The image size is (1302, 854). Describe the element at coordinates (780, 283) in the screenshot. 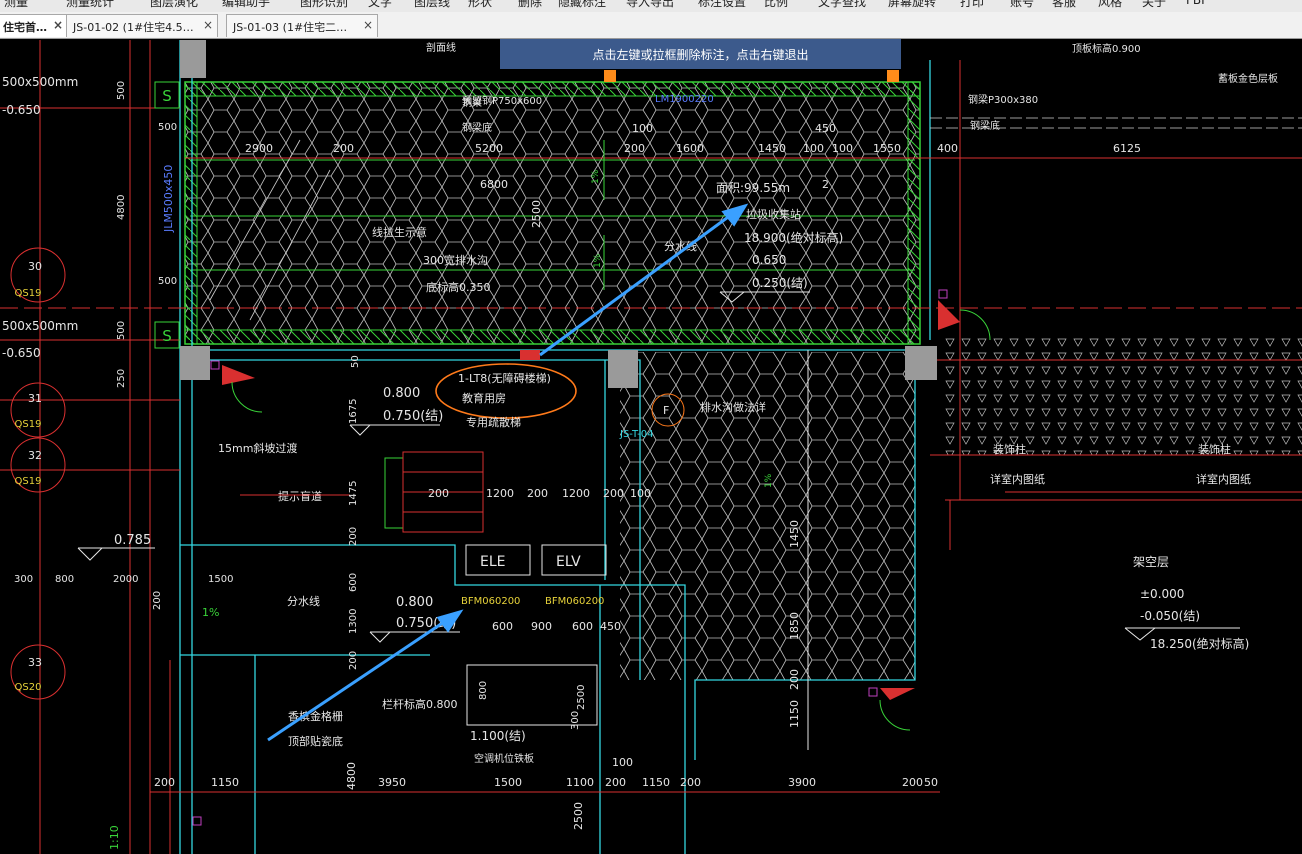

I see `svg-text: 0.250(结)` at that location.